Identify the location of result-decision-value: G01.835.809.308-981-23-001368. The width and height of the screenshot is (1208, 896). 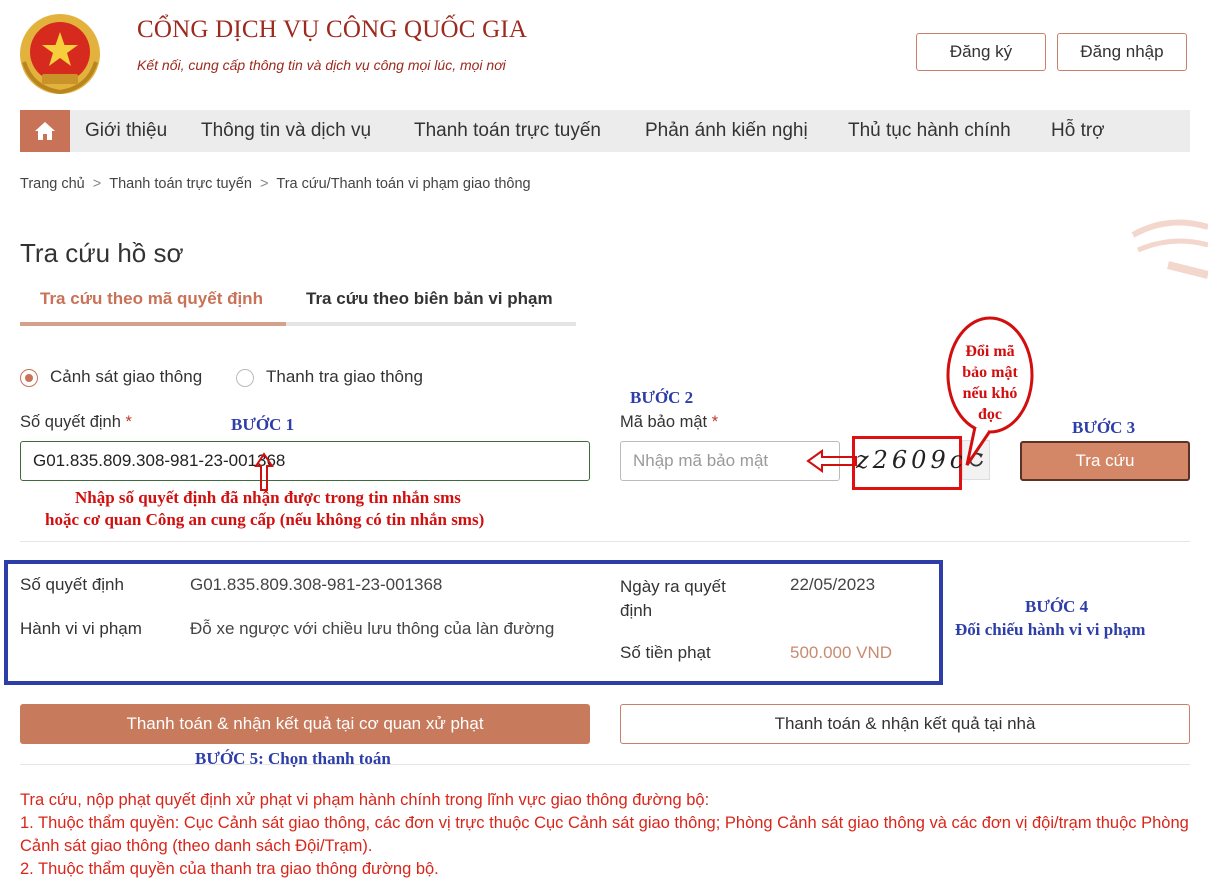
(316, 584).